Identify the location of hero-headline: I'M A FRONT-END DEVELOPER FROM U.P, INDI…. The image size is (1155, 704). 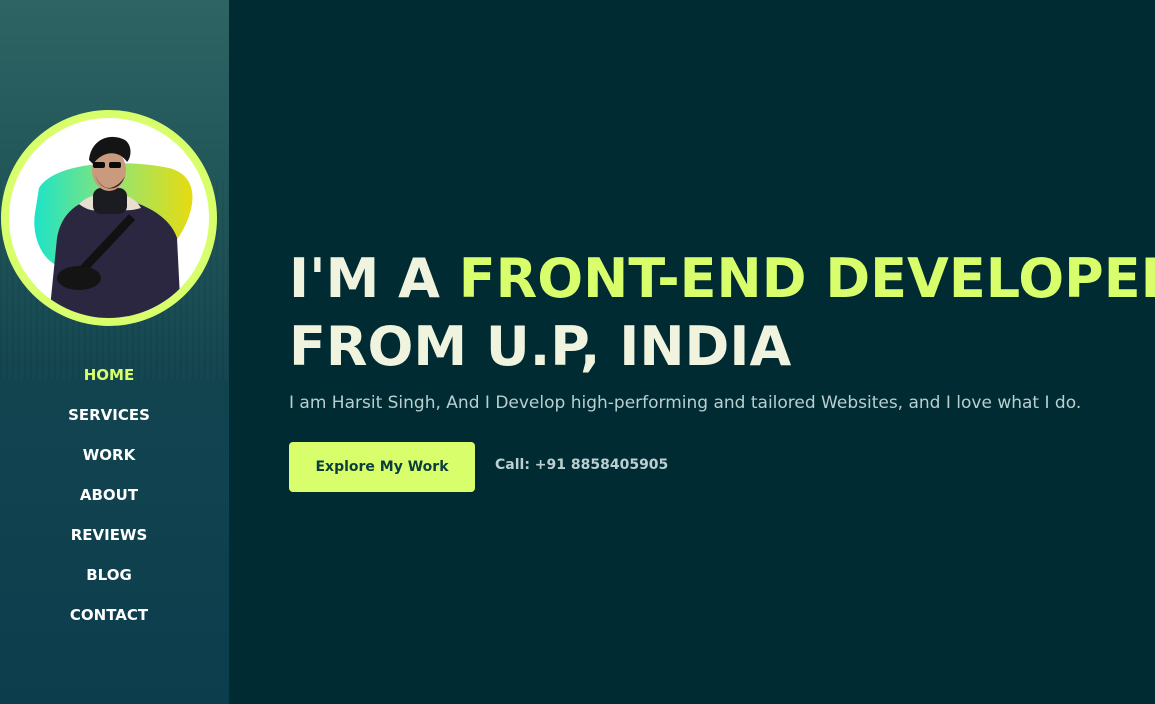
(722, 313).